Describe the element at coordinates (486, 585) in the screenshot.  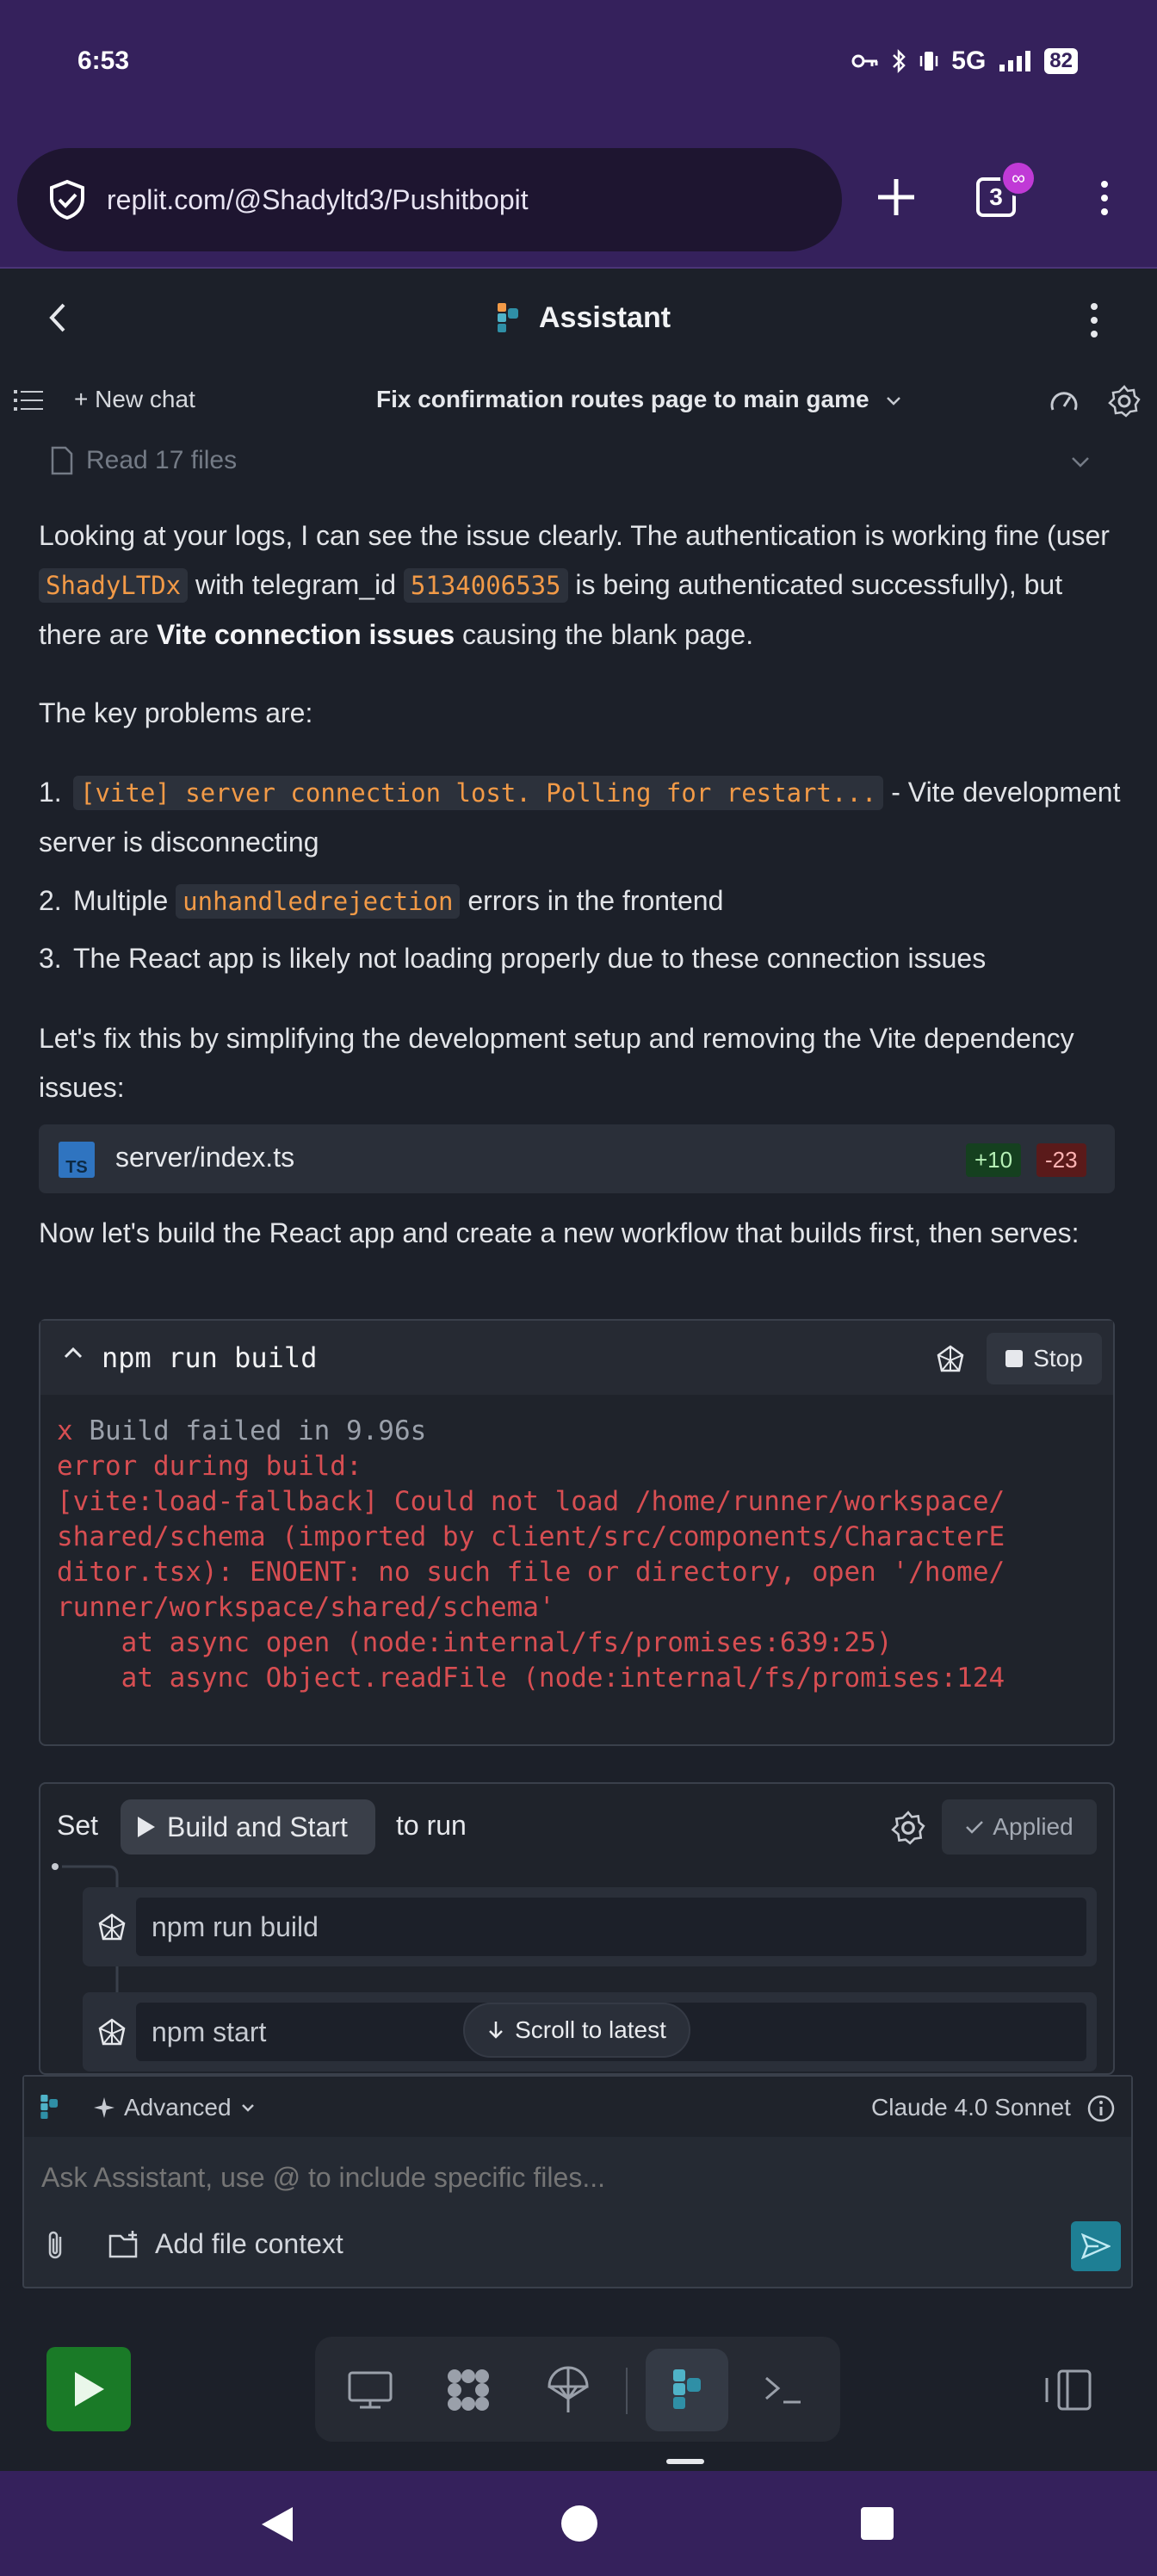
I see `inline-code-telegram-id: 5134006535` at that location.